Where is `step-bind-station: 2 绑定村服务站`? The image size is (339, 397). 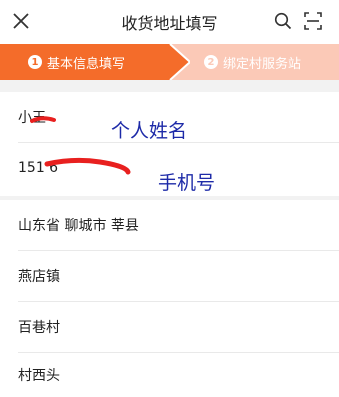
step-bind-station: 2 绑定村服务站 is located at coordinates (252, 62).